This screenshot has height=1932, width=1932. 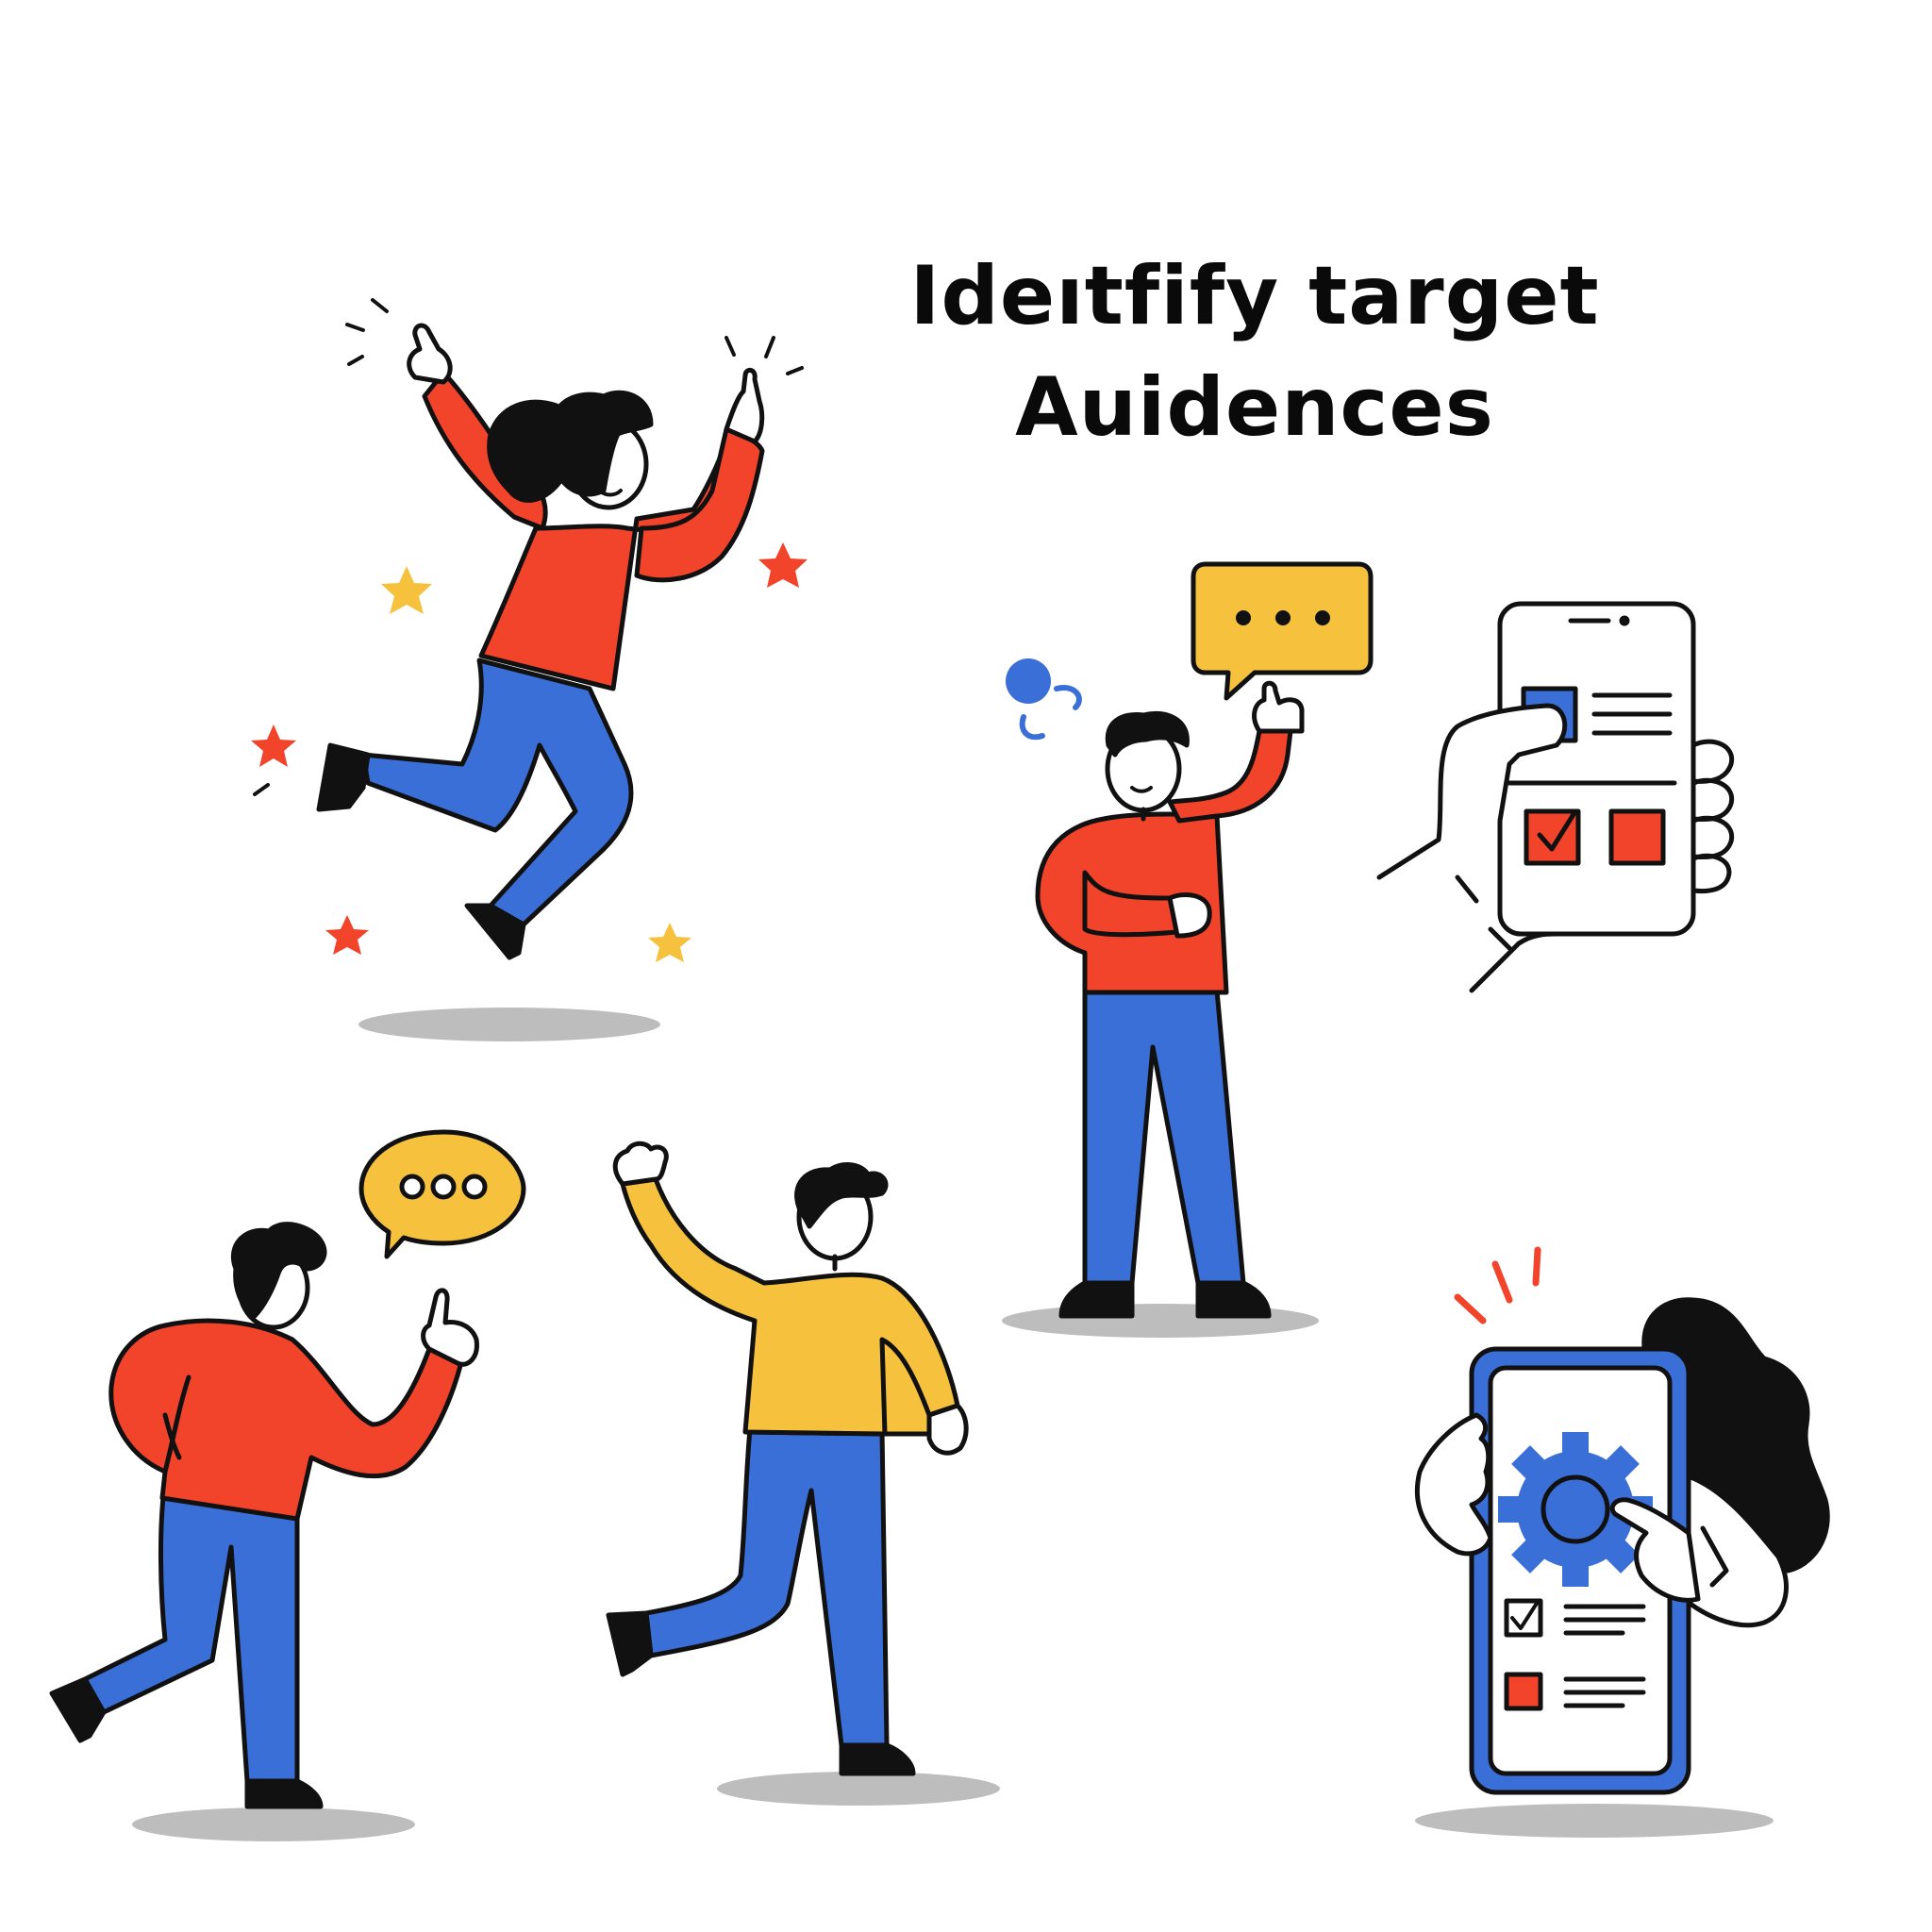 I want to click on man-waving-center, so click(x=1190, y=940).